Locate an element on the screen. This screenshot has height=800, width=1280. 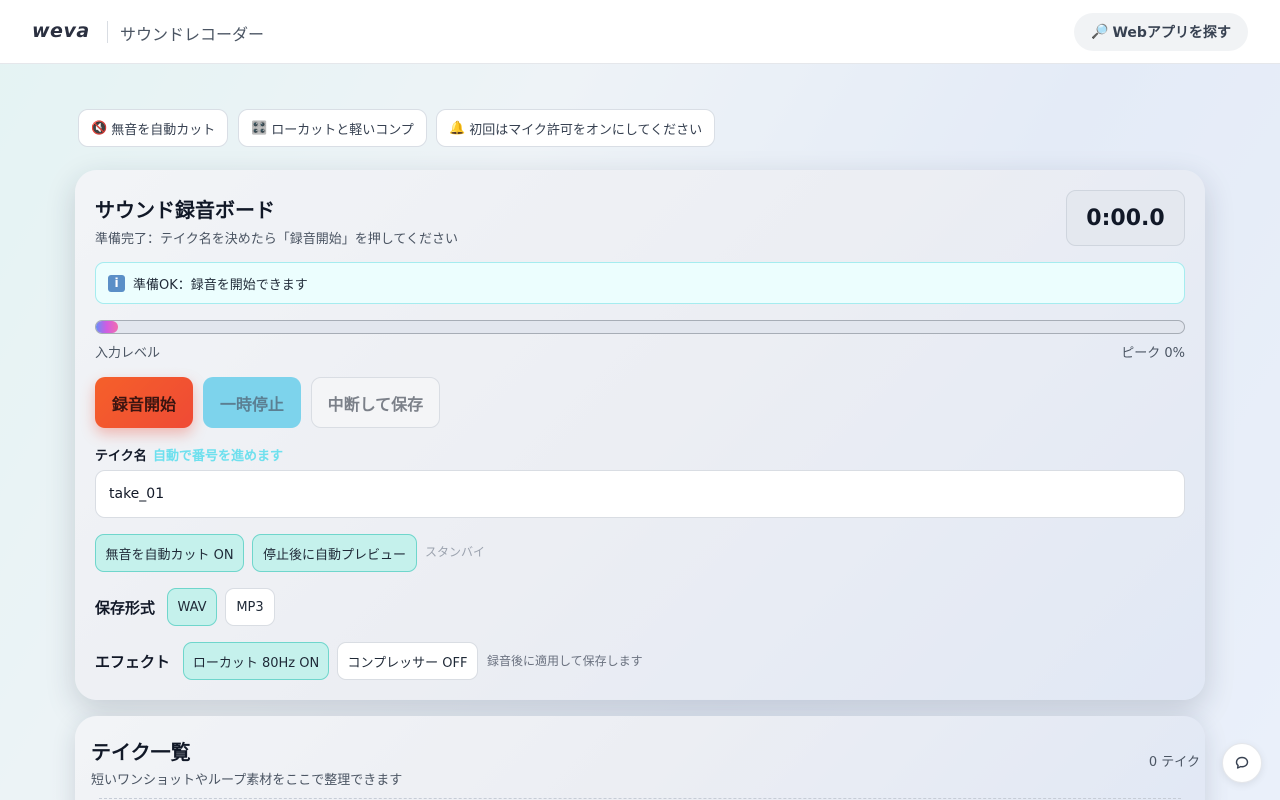
app-title: サウンドレコーダー is located at coordinates (192, 34).